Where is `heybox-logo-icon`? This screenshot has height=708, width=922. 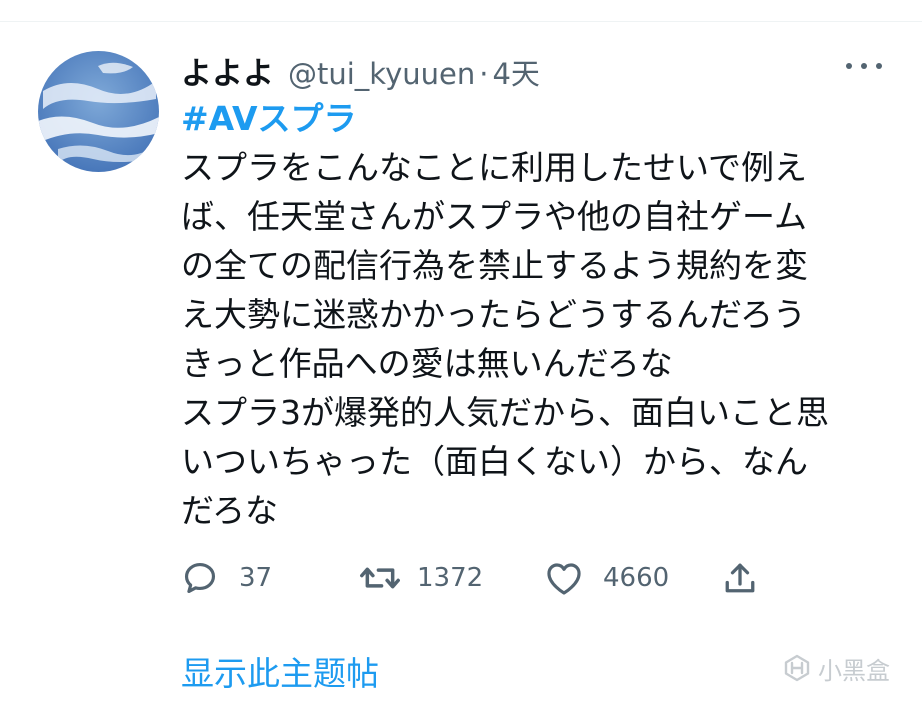 heybox-logo-icon is located at coordinates (797, 668).